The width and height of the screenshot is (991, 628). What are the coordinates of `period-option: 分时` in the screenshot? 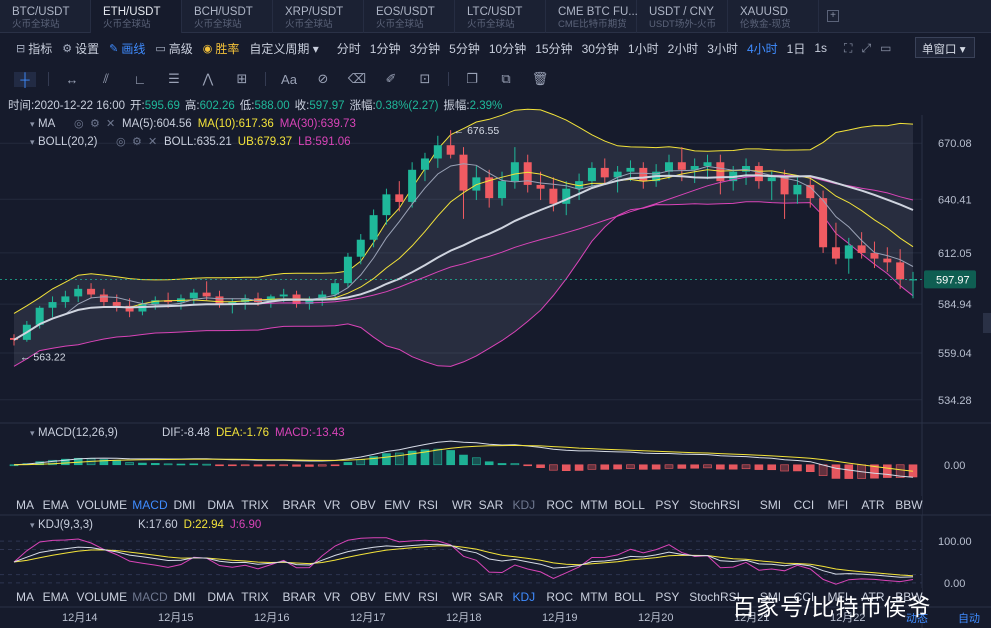 It's located at (349, 48).